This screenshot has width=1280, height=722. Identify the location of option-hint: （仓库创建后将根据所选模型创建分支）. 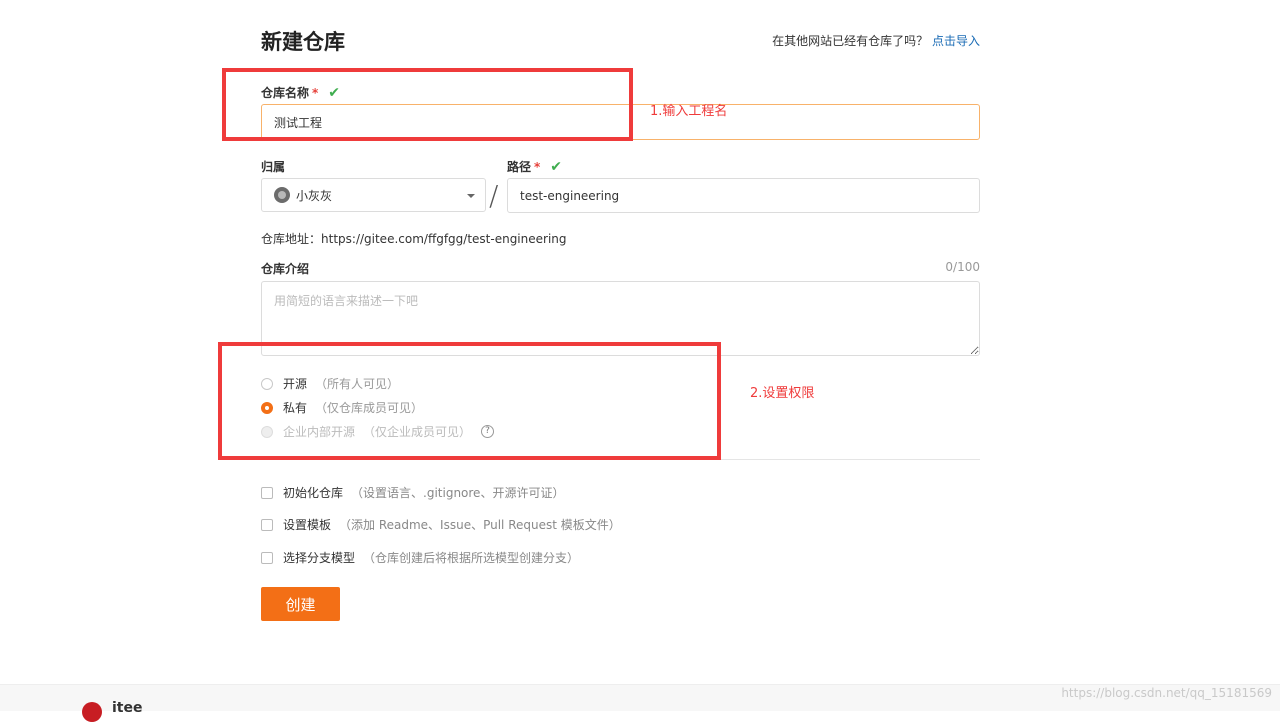
(471, 558).